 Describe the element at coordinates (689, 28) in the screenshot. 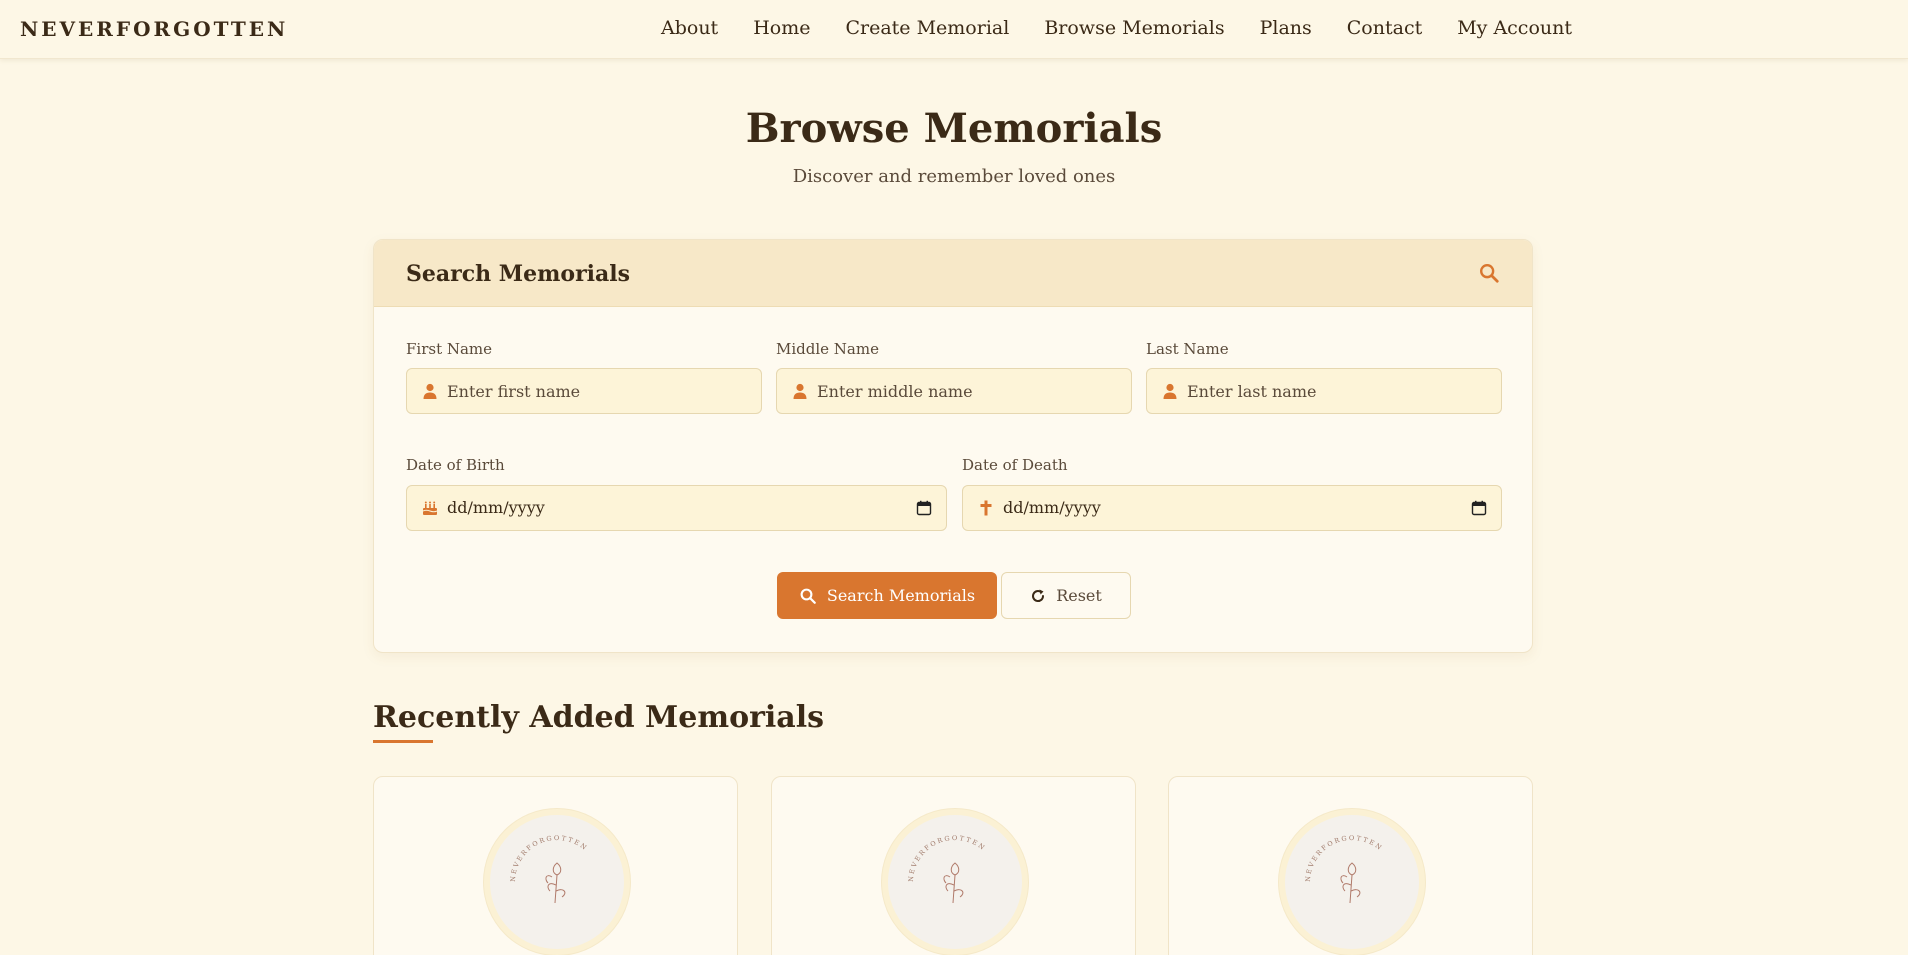

I see `nav-about: About` at that location.